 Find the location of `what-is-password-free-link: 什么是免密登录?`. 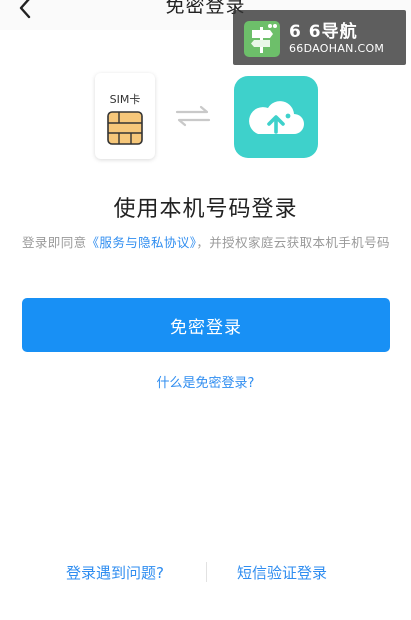

what-is-password-free-link: 什么是免密登录? is located at coordinates (205, 381).